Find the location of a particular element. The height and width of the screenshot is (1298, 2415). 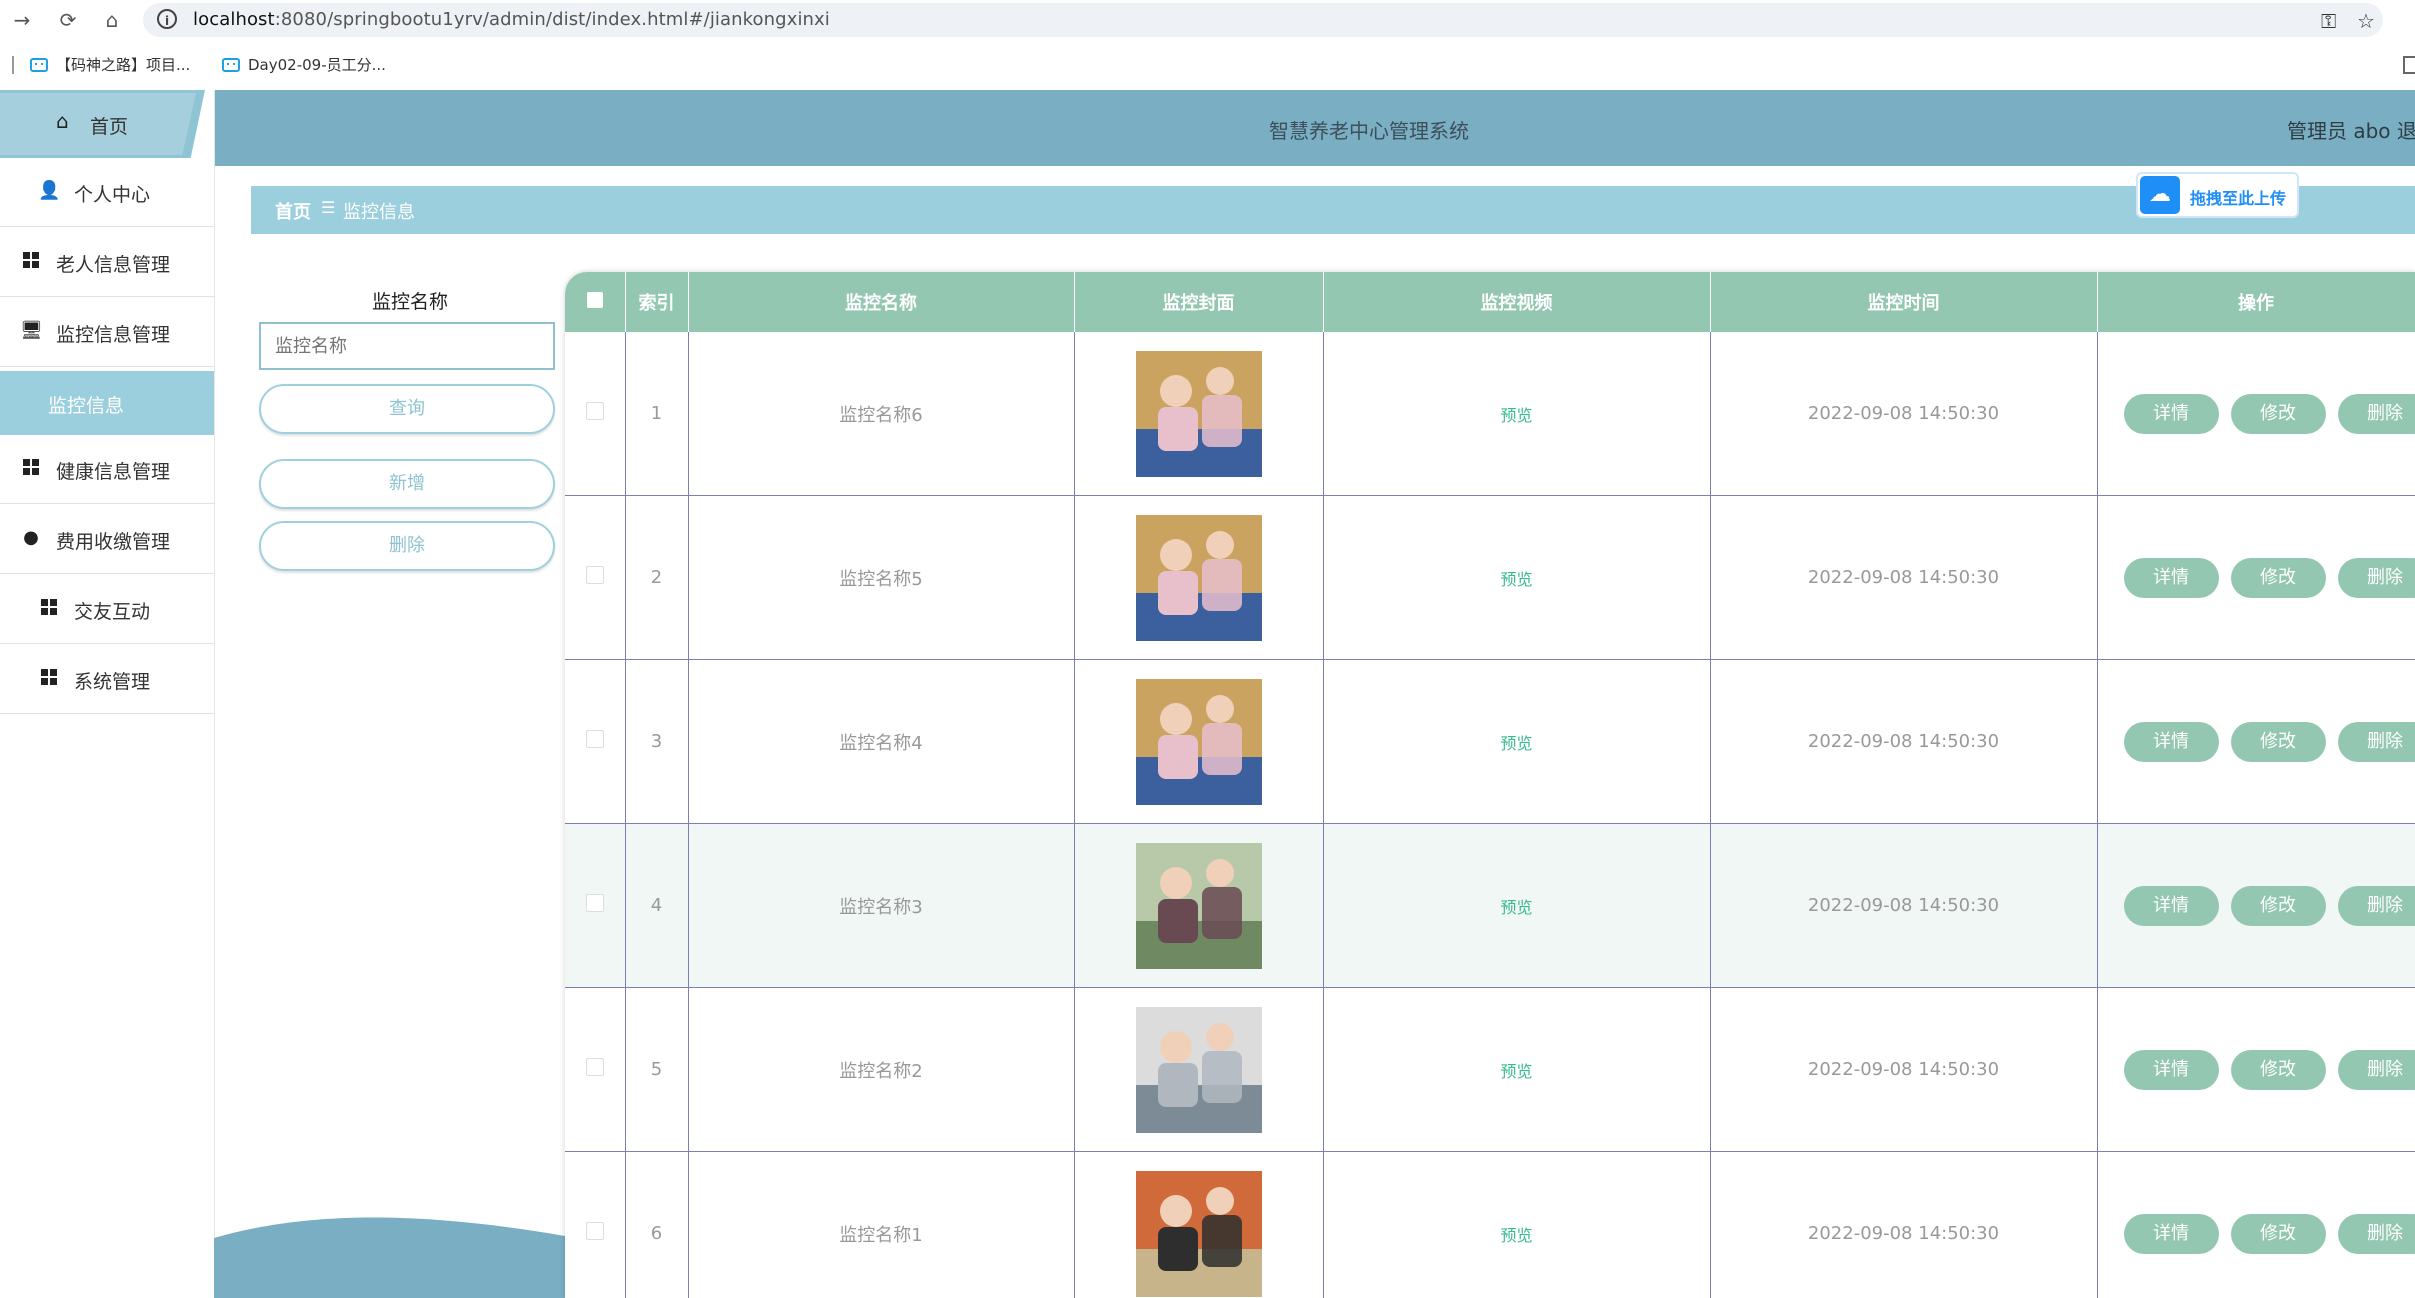

sidebar-item-social: 交友互动 is located at coordinates (107, 609).